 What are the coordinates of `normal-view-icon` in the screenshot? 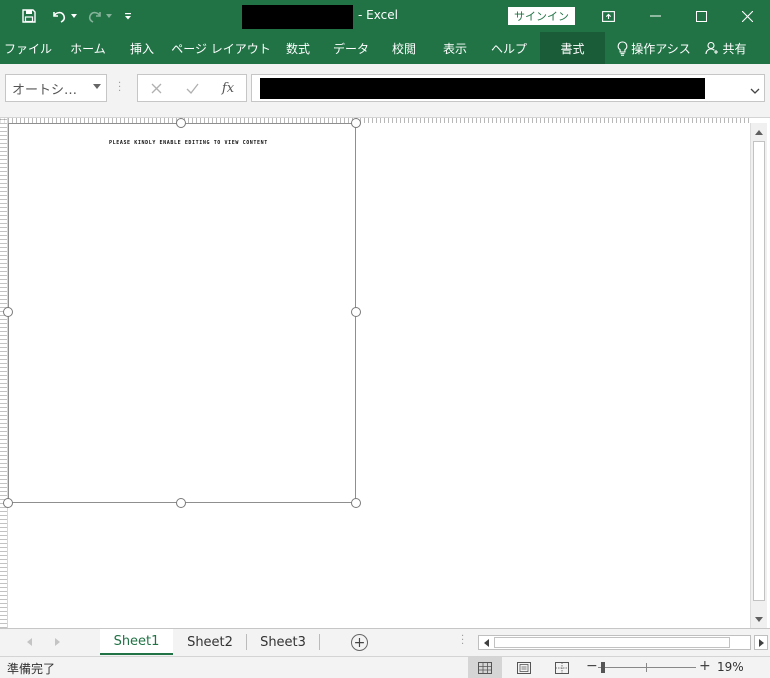 It's located at (485, 667).